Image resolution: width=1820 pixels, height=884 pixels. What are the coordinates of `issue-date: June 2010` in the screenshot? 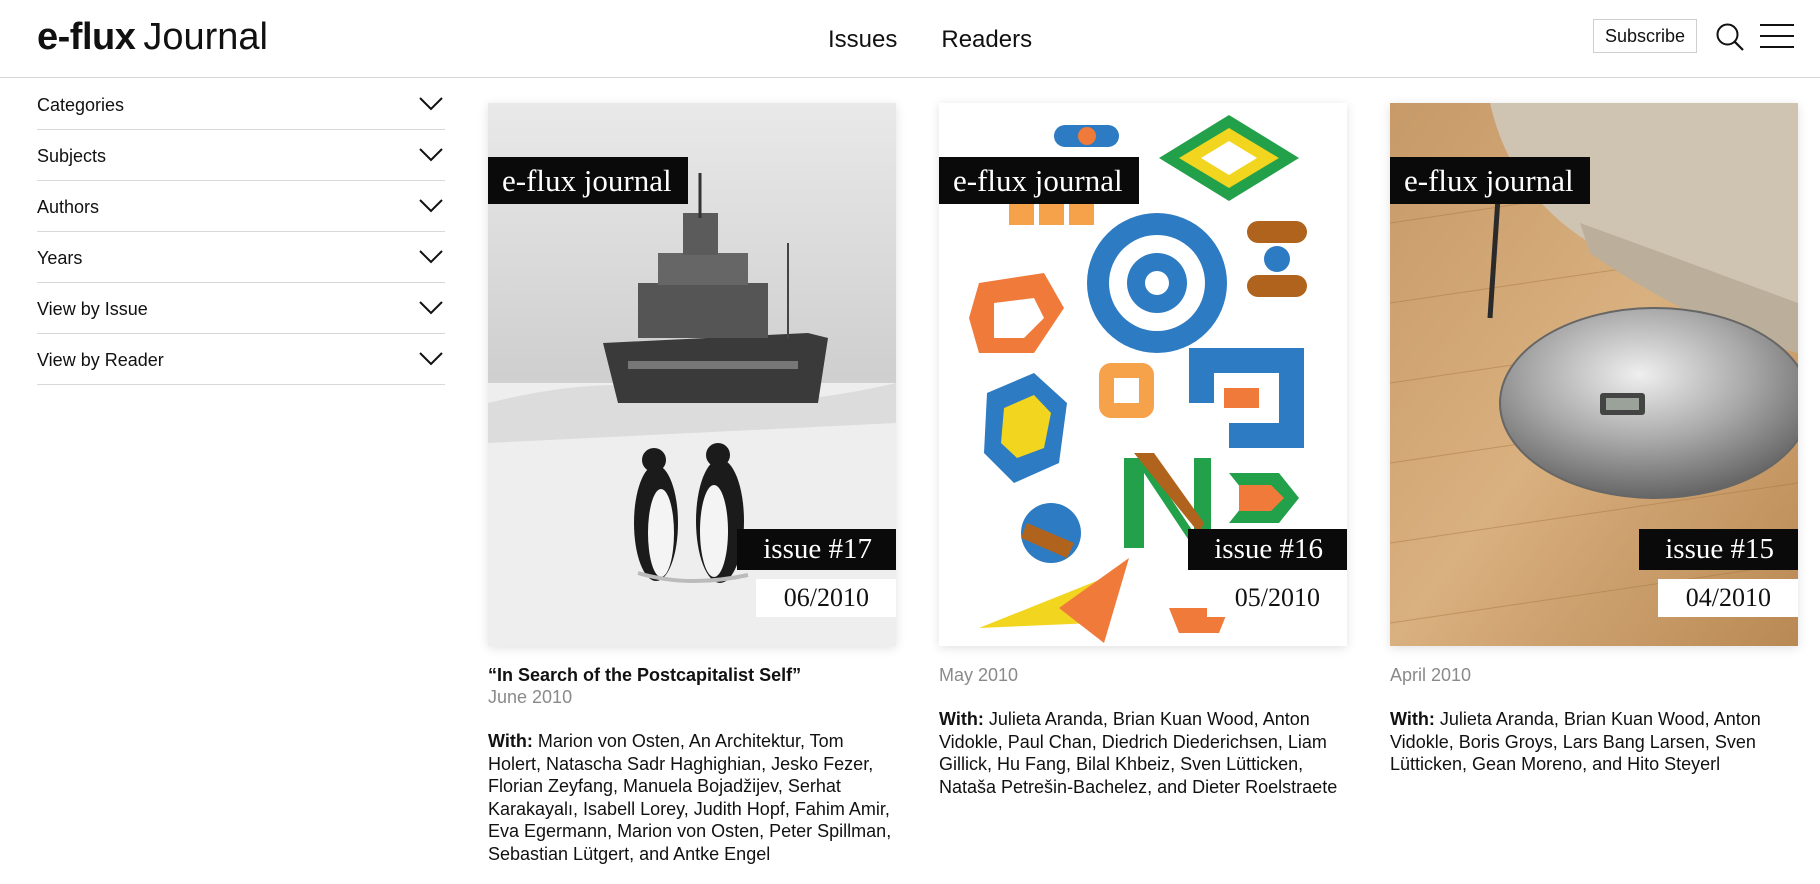 It's located at (530, 697).